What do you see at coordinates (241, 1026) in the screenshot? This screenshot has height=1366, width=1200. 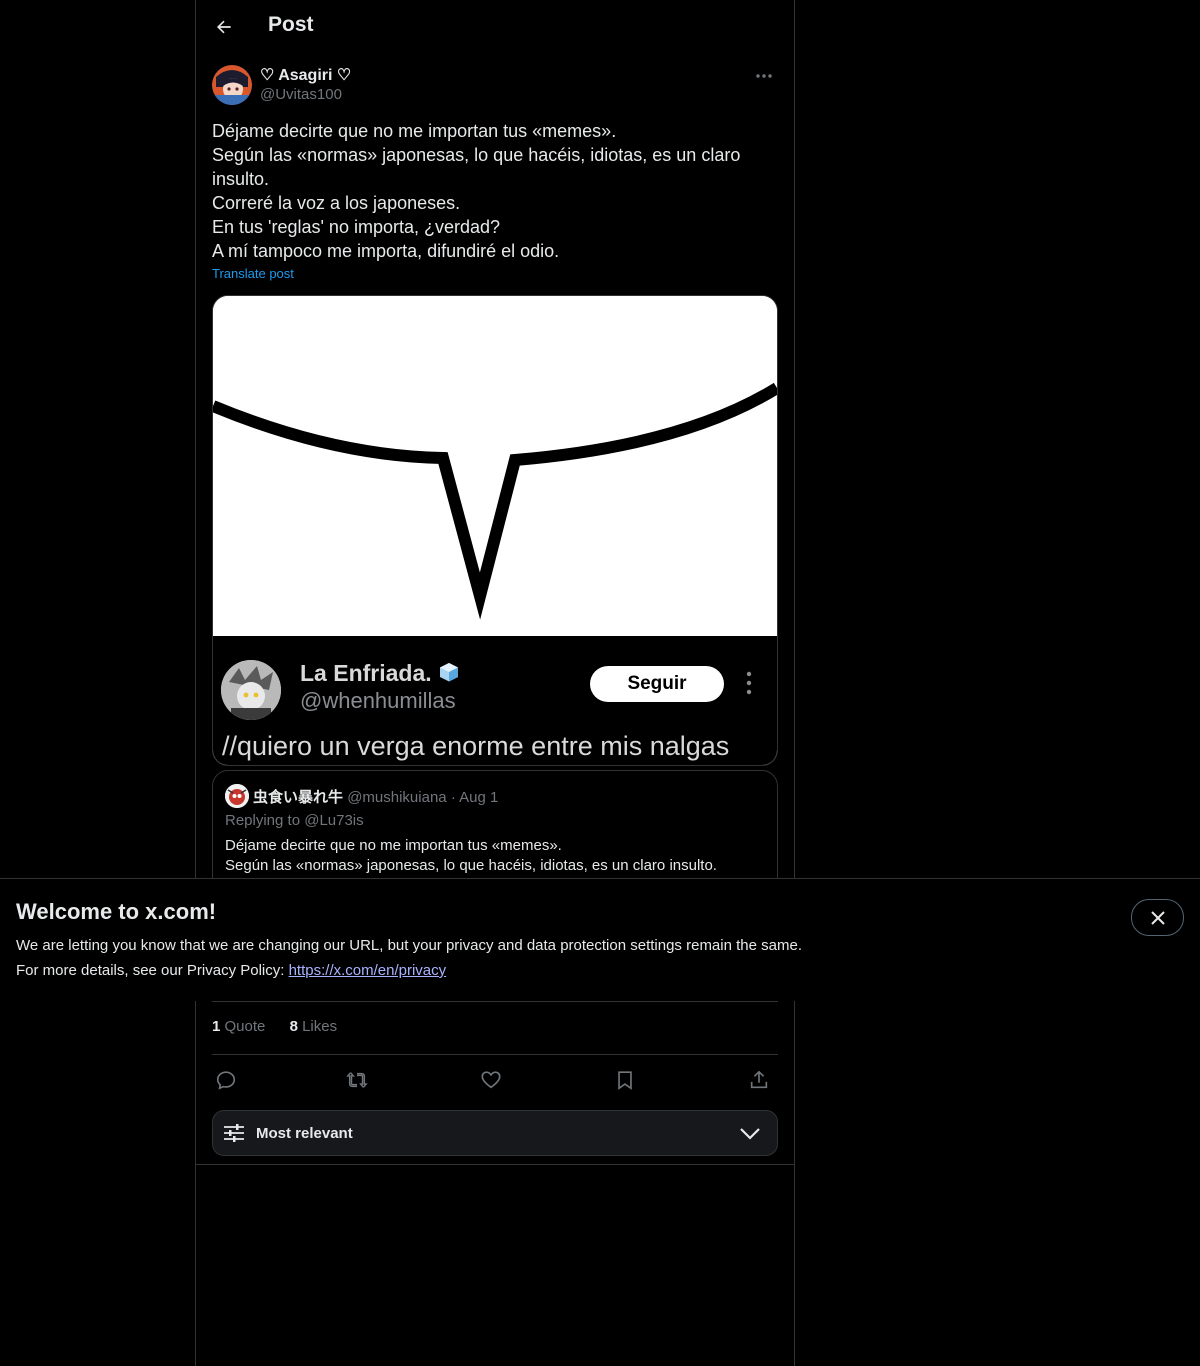 I see `quotes-stat: 1 Quote` at bounding box center [241, 1026].